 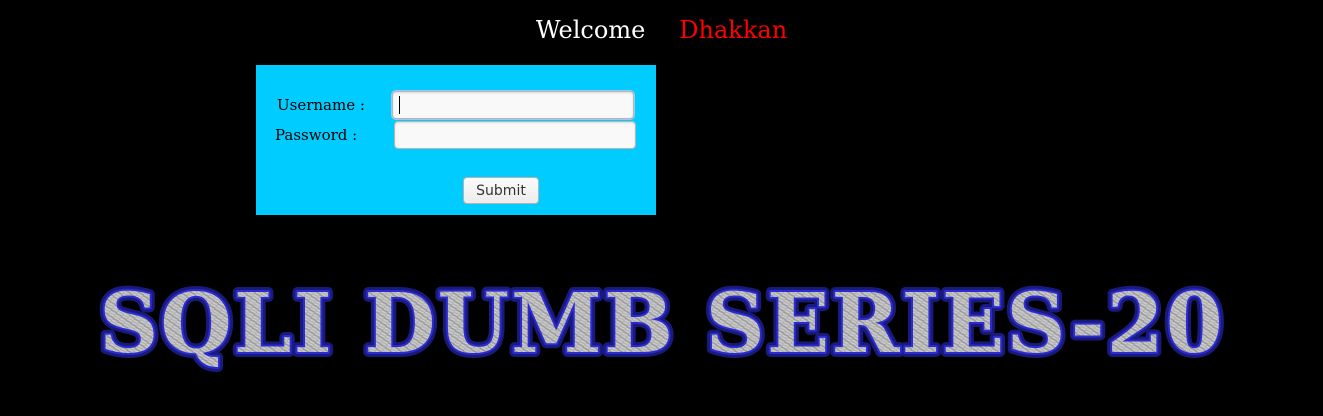 What do you see at coordinates (515, 135) in the screenshot?
I see `password-input` at bounding box center [515, 135].